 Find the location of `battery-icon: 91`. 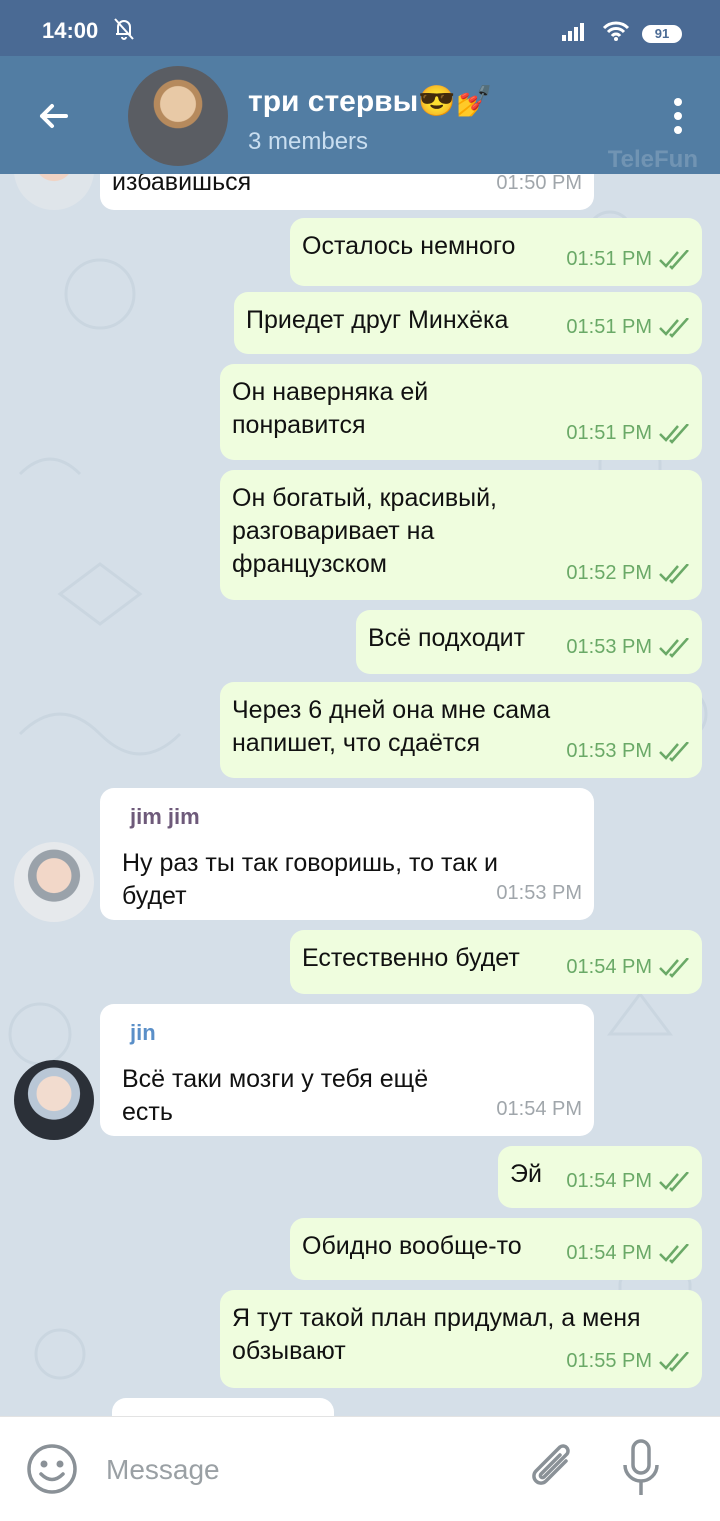

battery-icon: 91 is located at coordinates (662, 33).